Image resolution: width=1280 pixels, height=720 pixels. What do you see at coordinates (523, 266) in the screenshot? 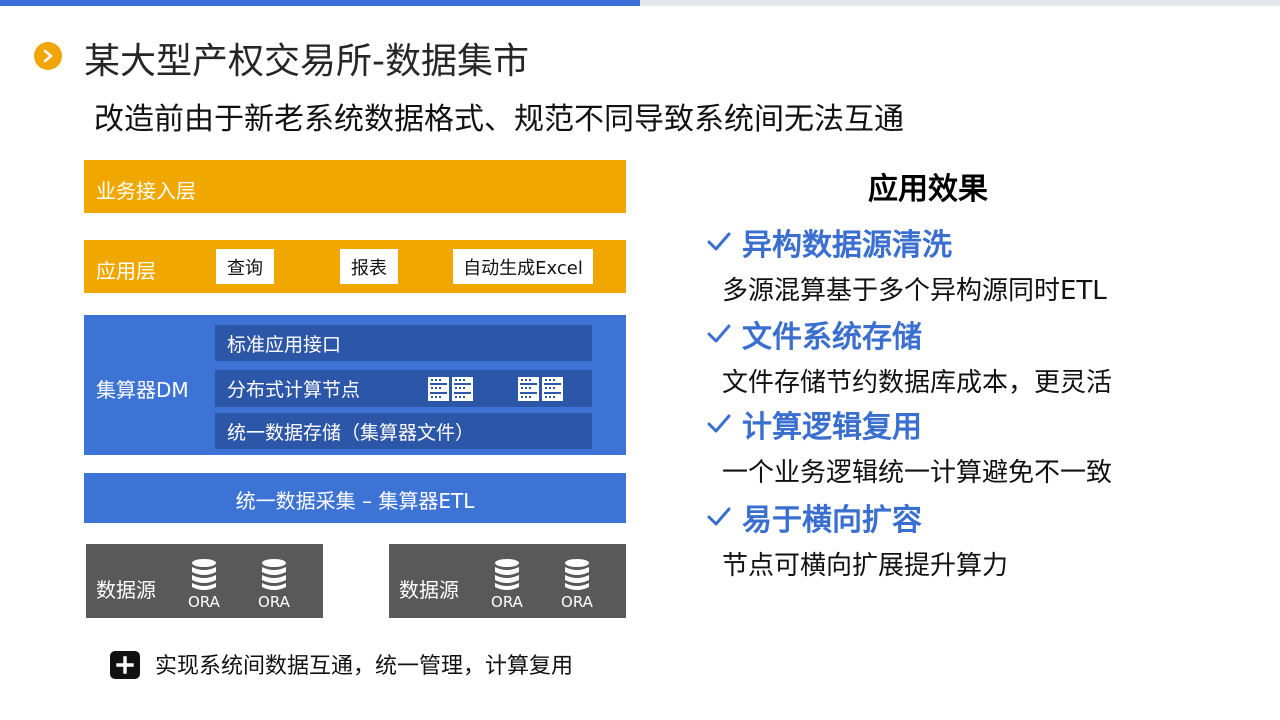
I see `excel-box: 自动生成Excel` at bounding box center [523, 266].